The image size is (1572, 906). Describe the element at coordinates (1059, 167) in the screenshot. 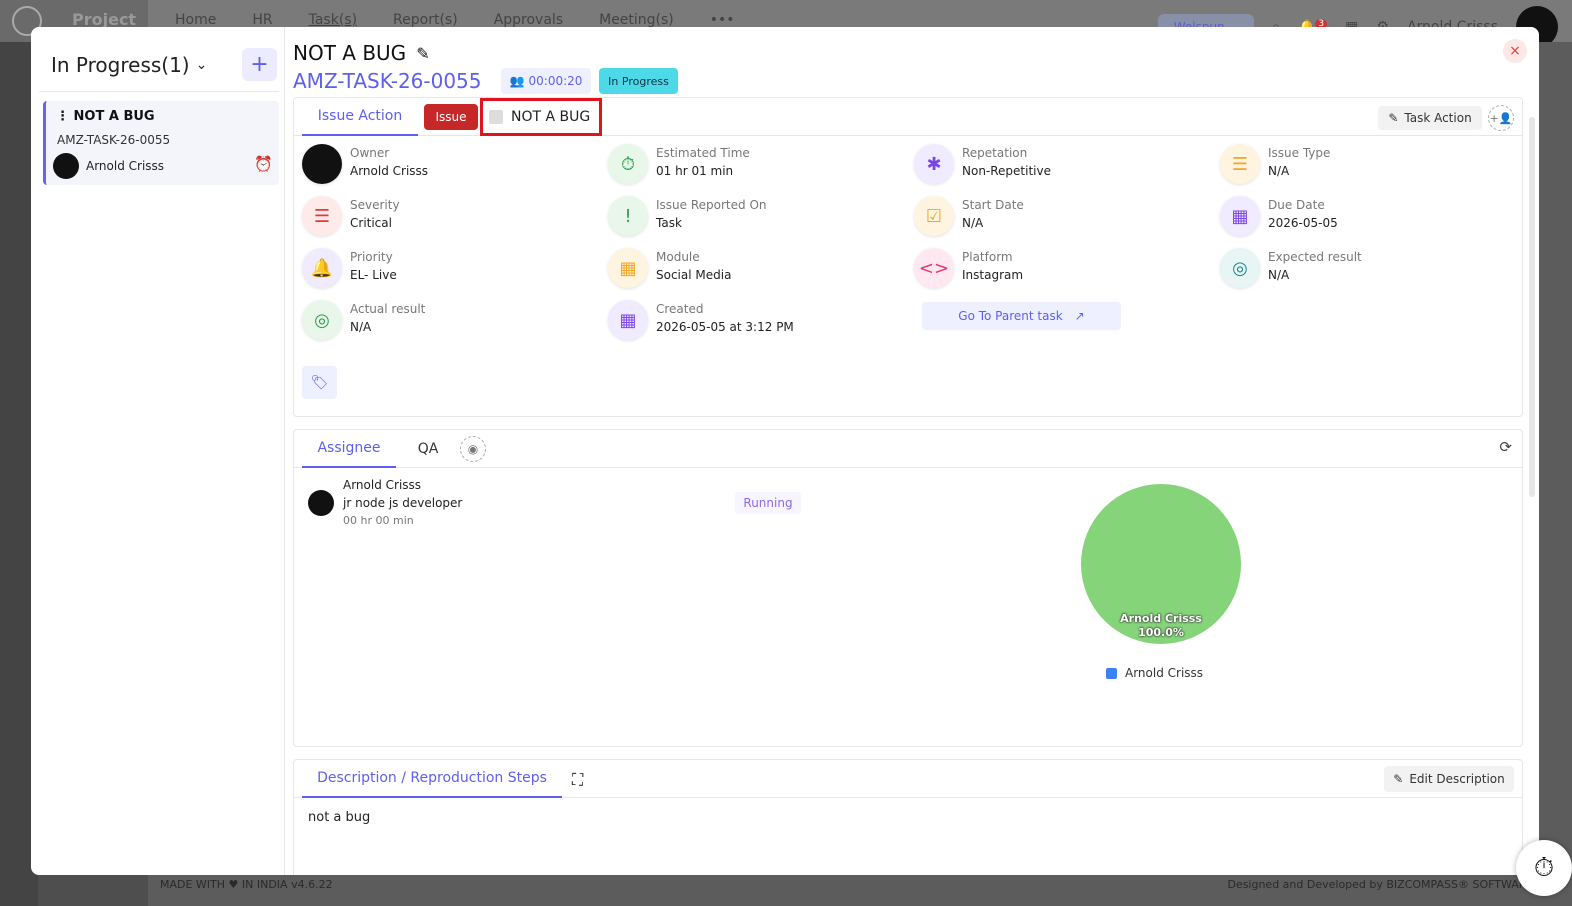

I see `field-repetation: ✱ Repetation Non-Repetitive` at that location.